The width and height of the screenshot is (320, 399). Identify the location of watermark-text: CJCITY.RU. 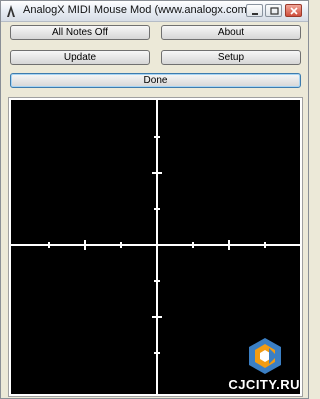
(264, 384).